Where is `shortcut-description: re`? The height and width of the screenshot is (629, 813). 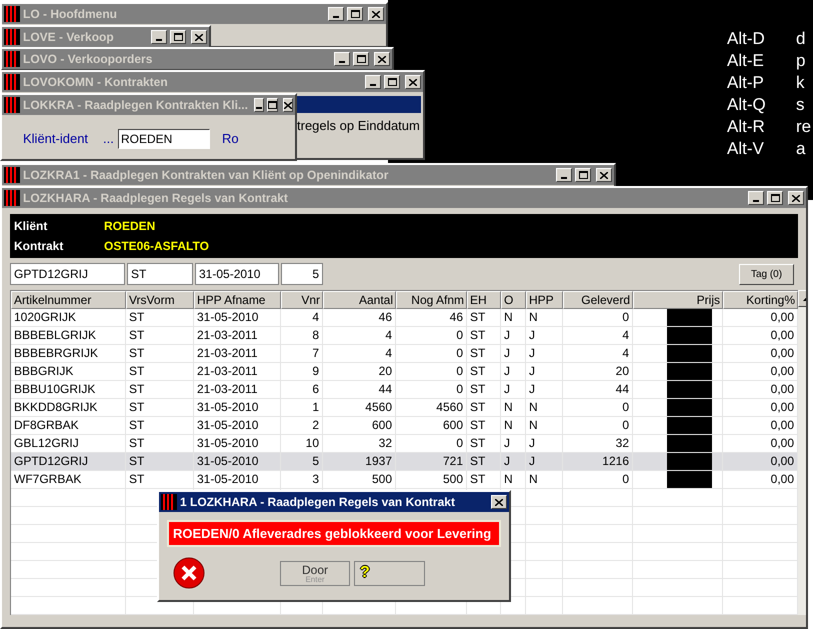
shortcut-description: re is located at coordinates (804, 126).